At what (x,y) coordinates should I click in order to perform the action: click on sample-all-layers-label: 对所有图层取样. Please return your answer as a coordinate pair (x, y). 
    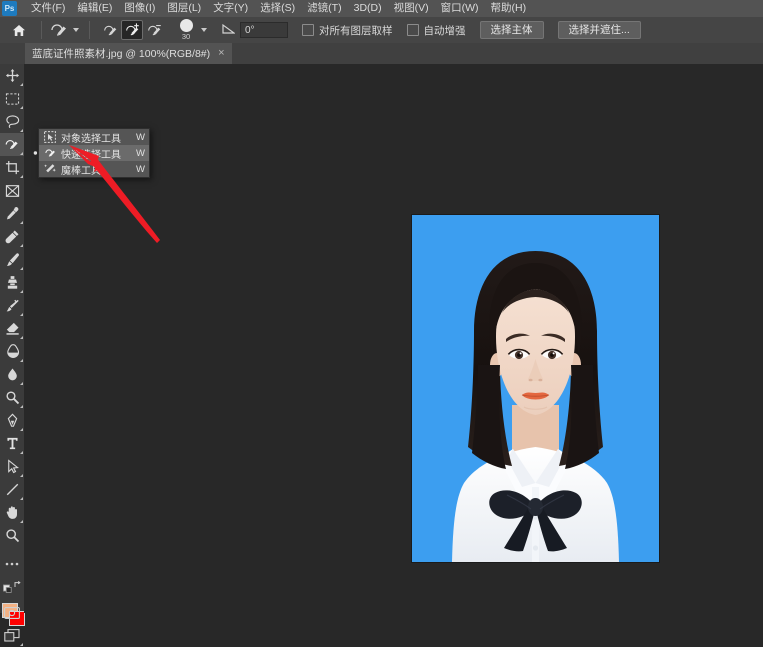
    Looking at the image, I should click on (356, 30).